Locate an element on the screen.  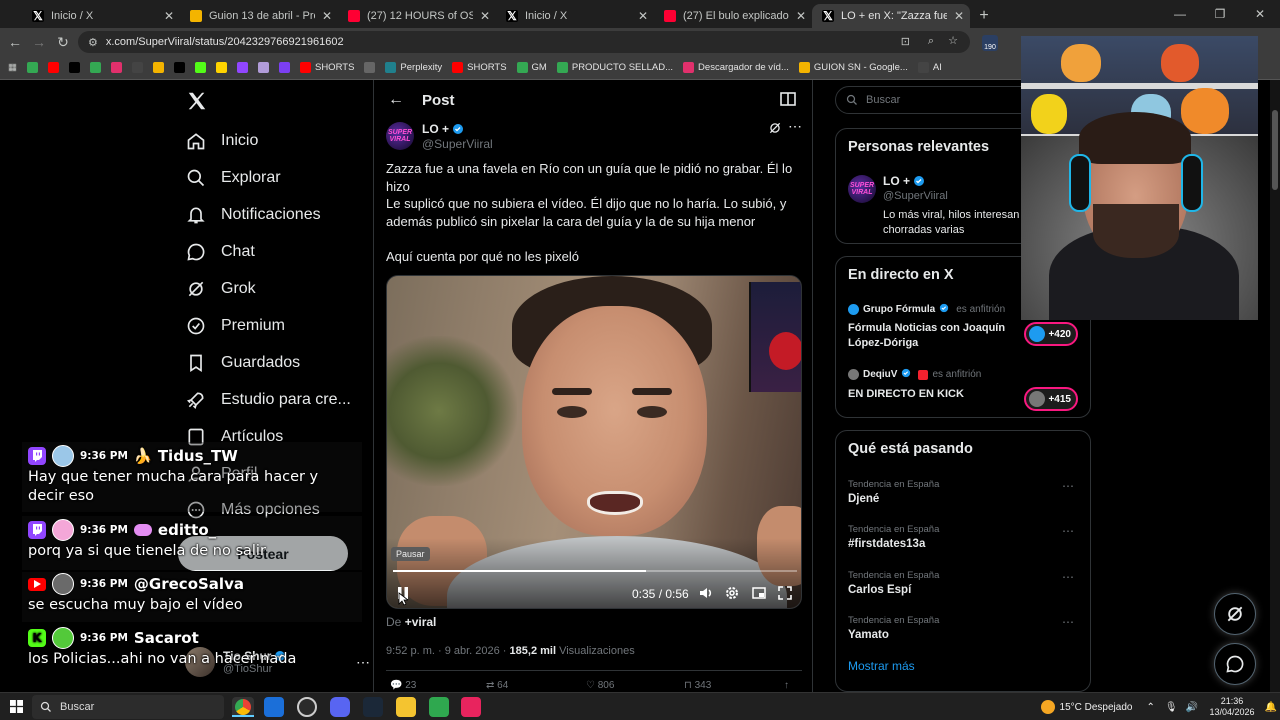
browser-tab-6-active: 𝕏LO + en X: "Zazza fue a una✕ is located at coordinates (891, 16).